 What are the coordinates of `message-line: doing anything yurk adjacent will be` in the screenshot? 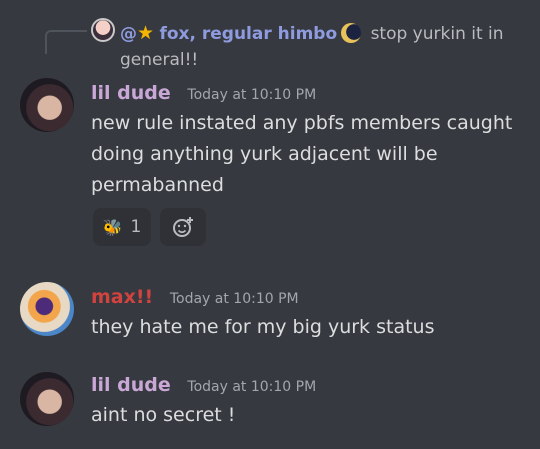 It's located at (264, 154).